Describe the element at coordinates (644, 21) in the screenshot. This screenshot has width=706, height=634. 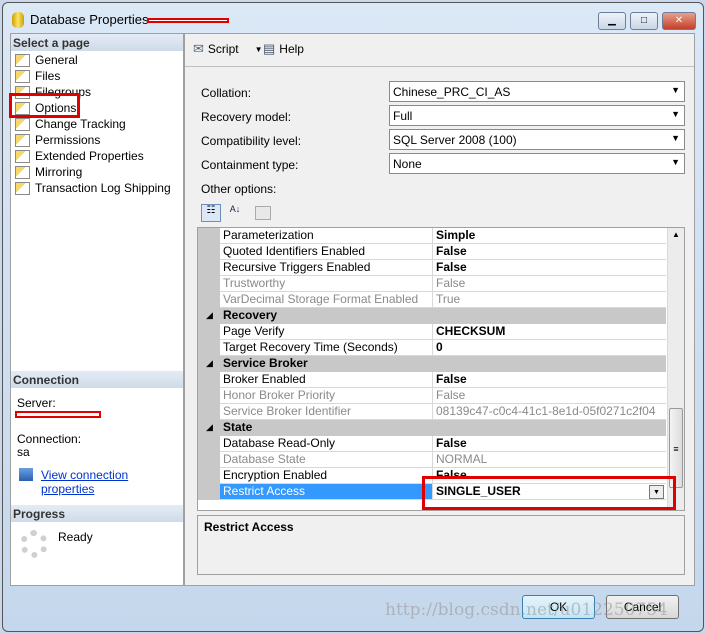
I see `maximize-button: □` at that location.